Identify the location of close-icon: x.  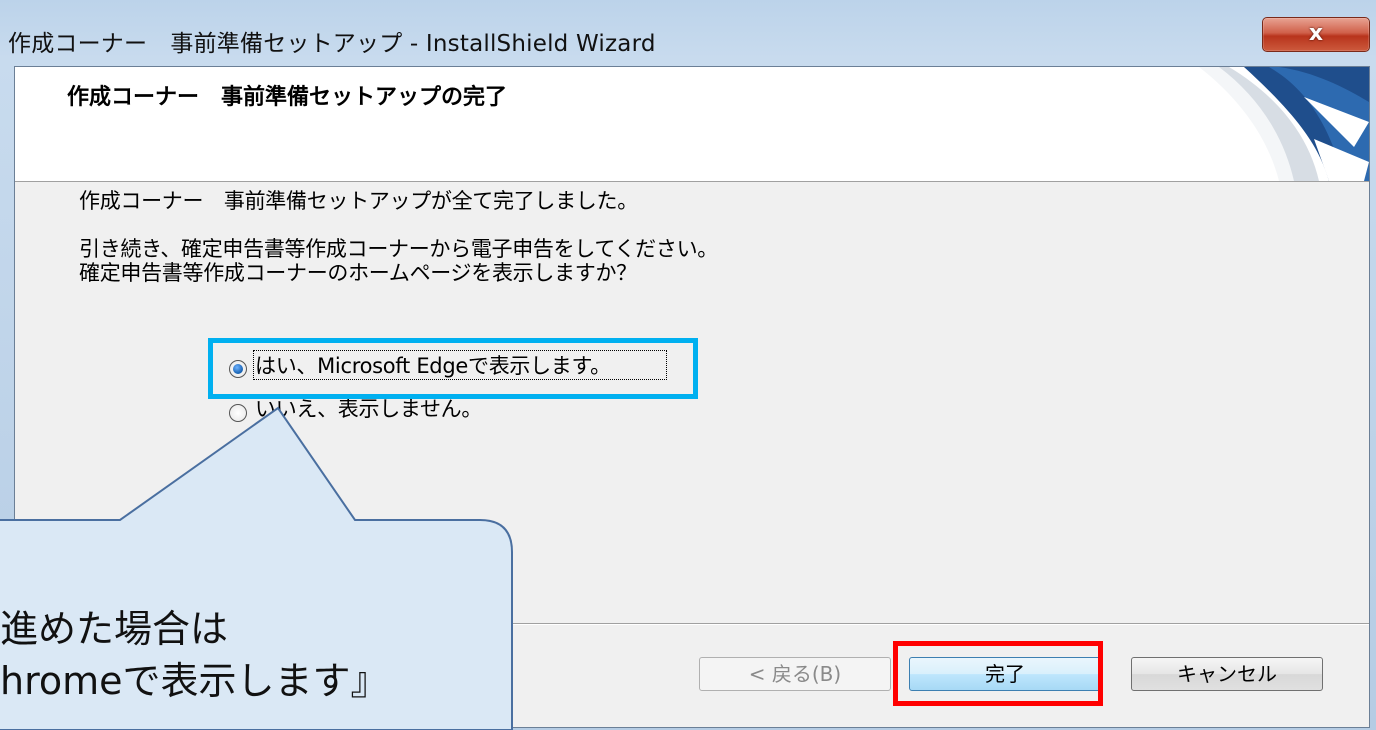
(1316, 33).